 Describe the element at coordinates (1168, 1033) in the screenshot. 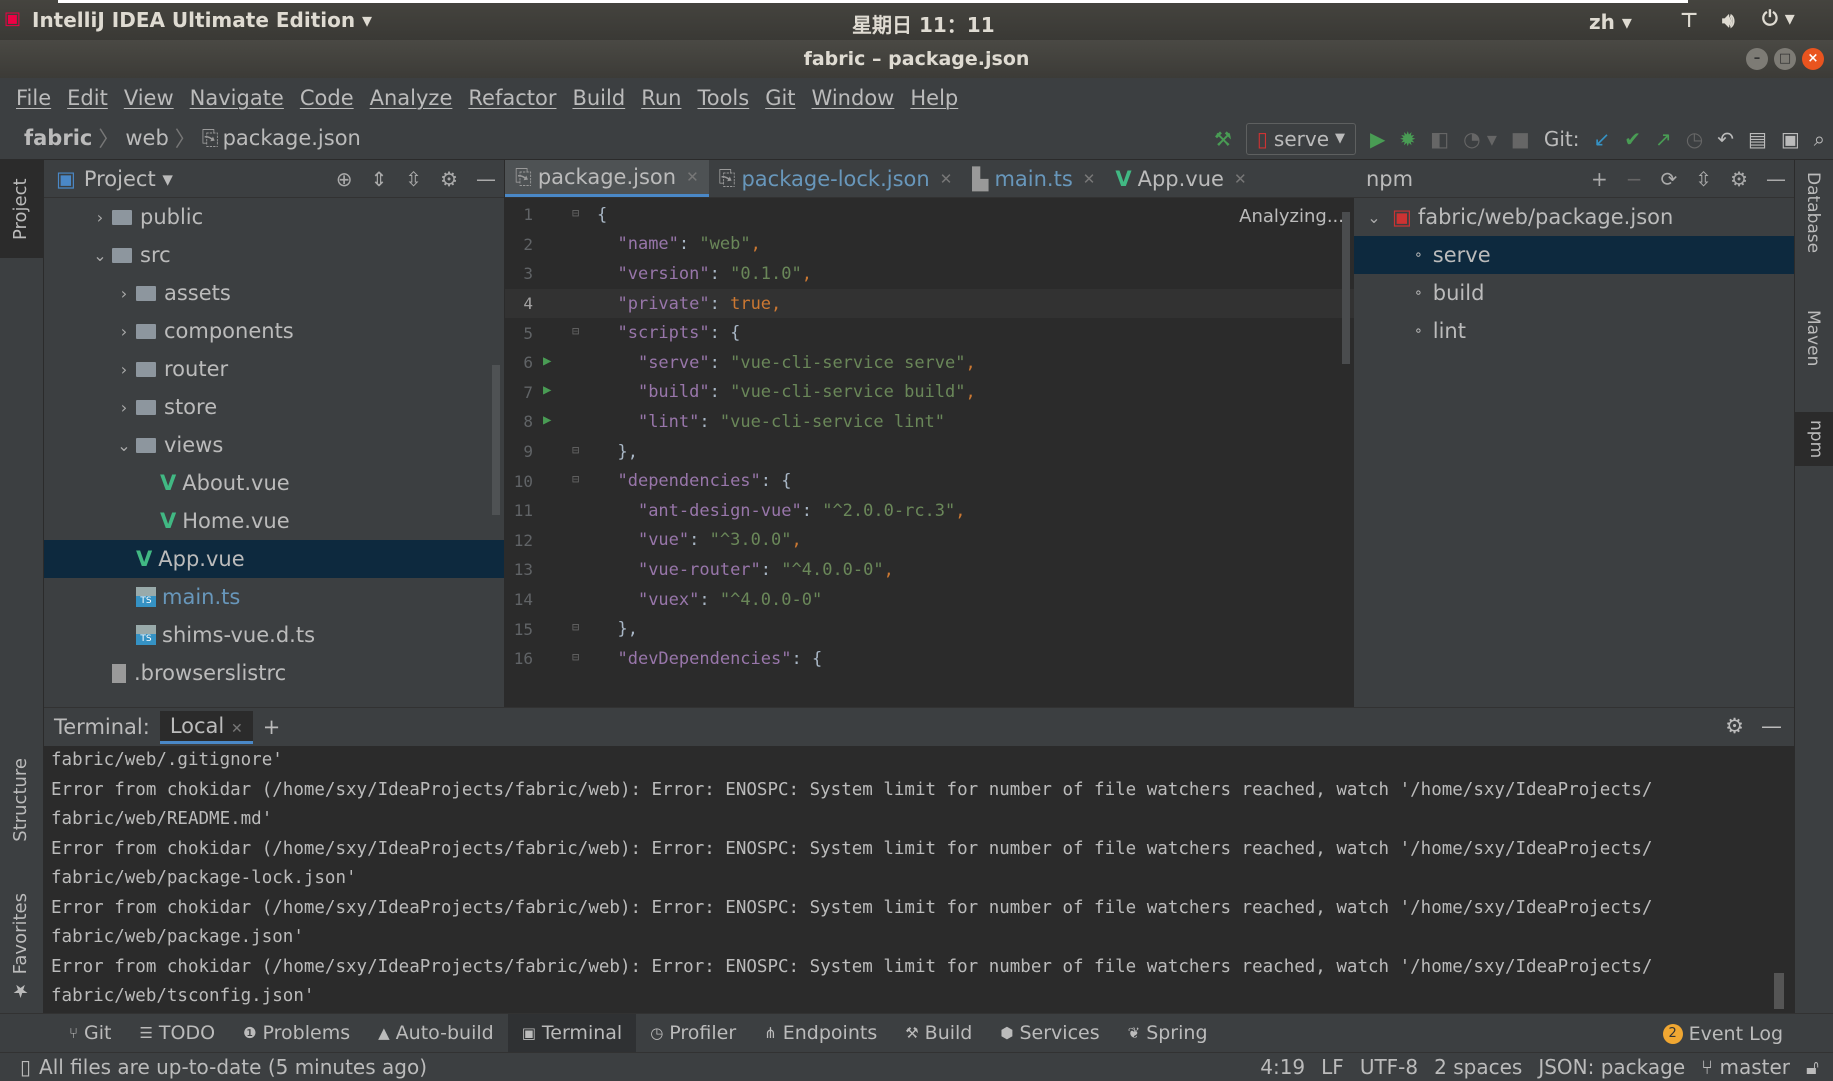

I see `tool-window-spring: ❦ Spring` at that location.